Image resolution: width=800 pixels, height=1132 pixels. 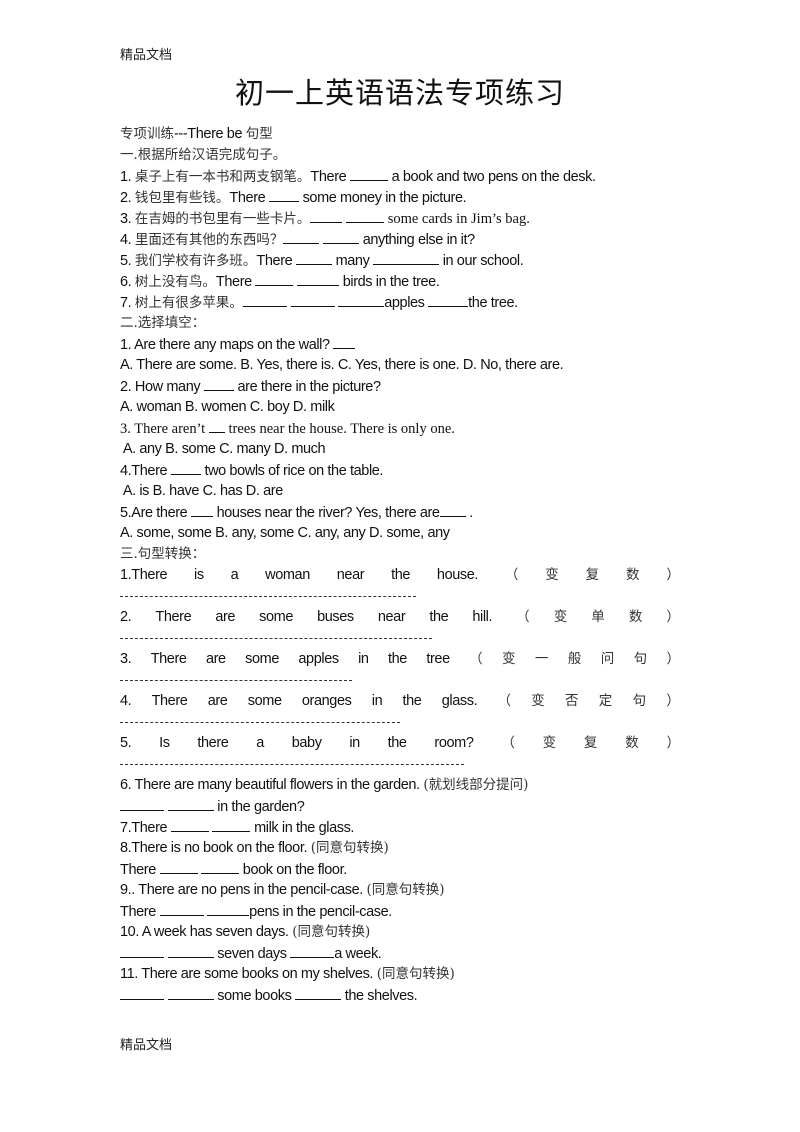 I want to click on question-note-char: 复, so click(x=592, y=575).